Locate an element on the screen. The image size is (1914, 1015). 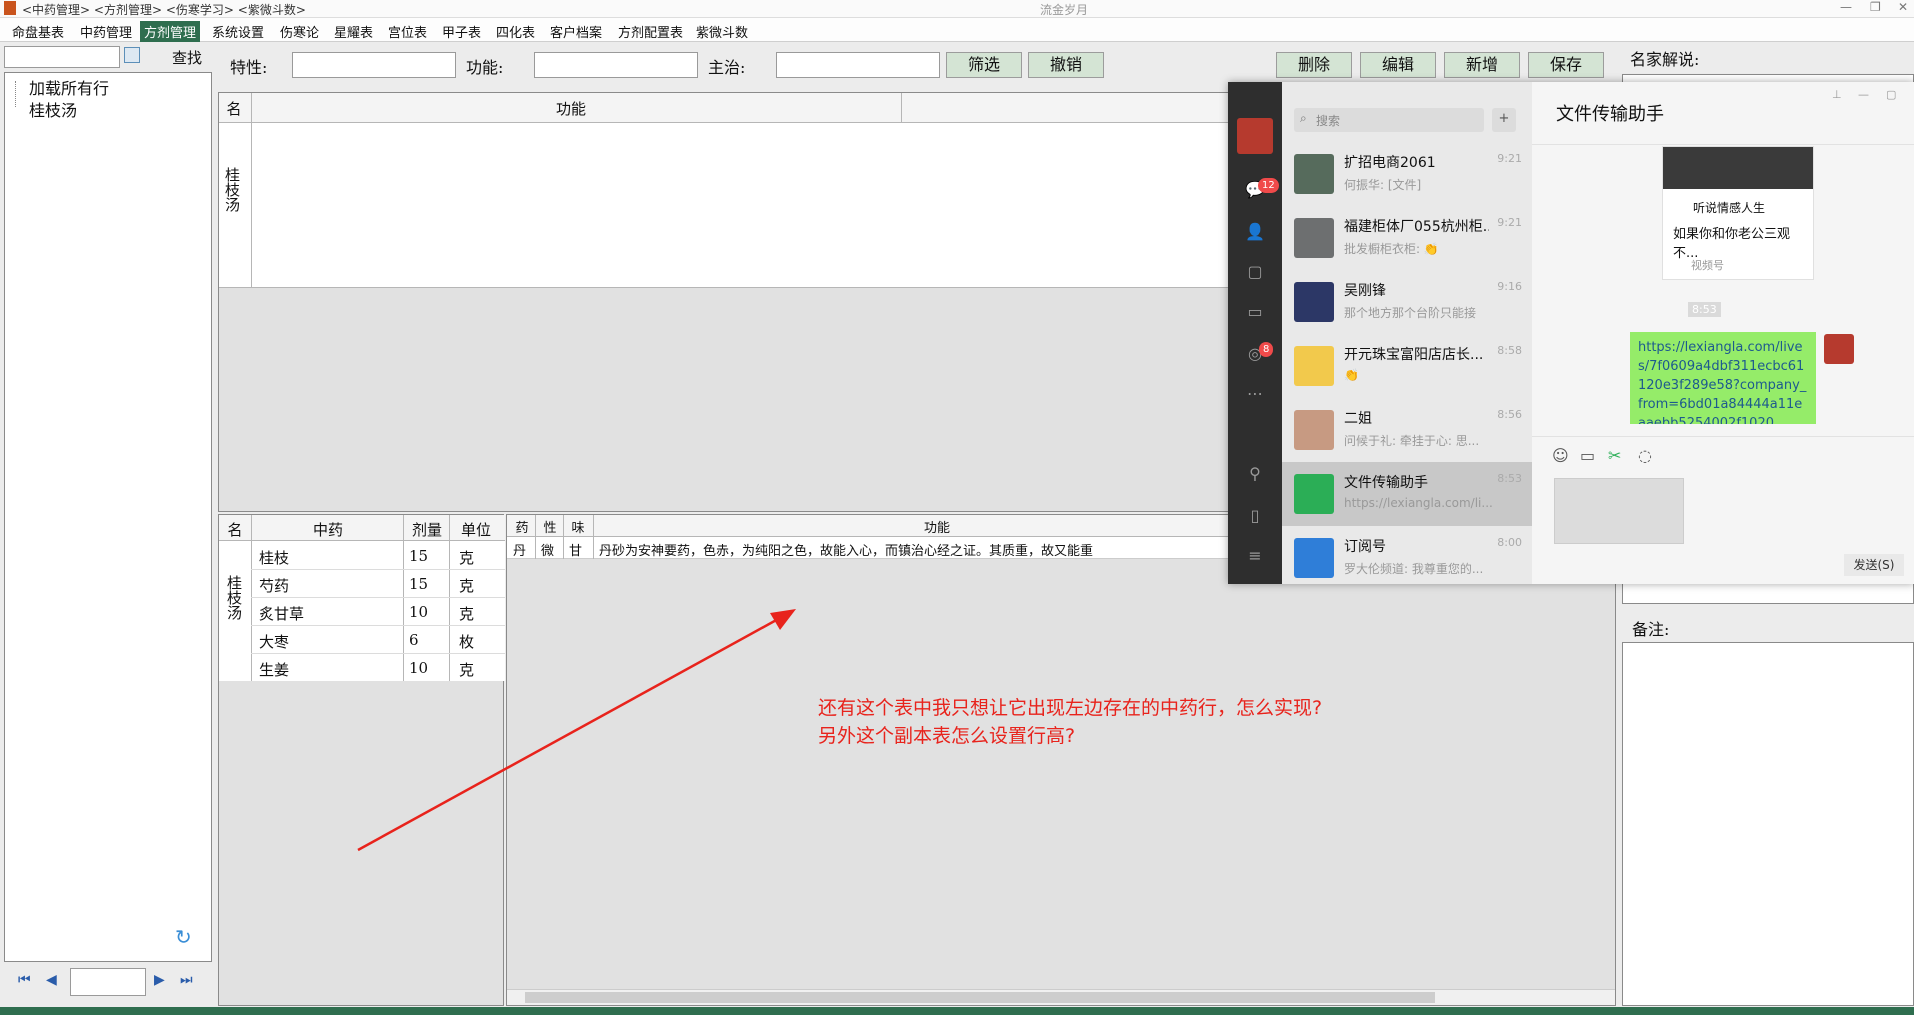
video-thumbnail is located at coordinates (1738, 168).